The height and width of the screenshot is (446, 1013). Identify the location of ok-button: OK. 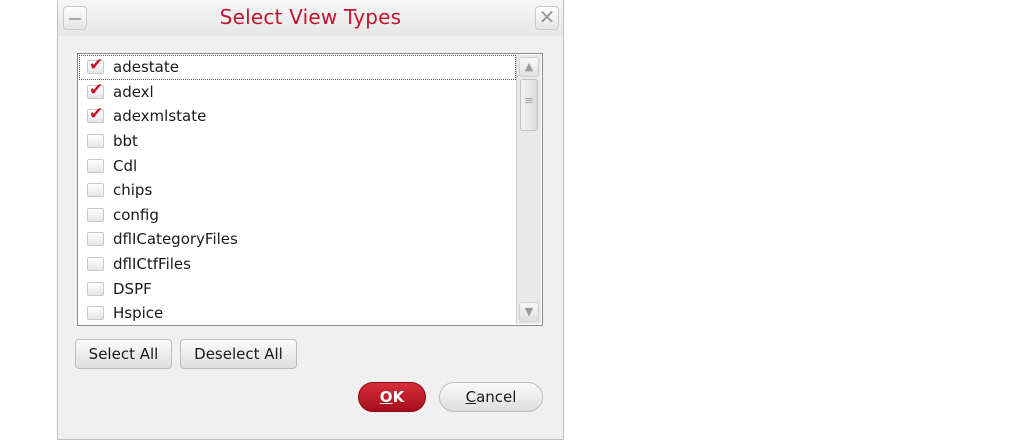
(392, 397).